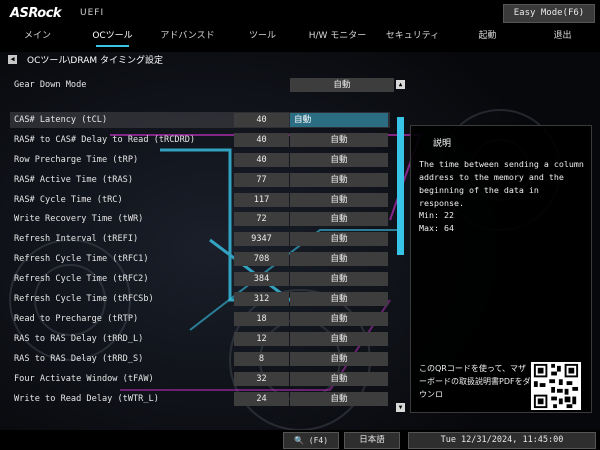 Image resolution: width=600 pixels, height=450 pixels. I want to click on tab-advanced: アドバンスド, so click(187, 38).